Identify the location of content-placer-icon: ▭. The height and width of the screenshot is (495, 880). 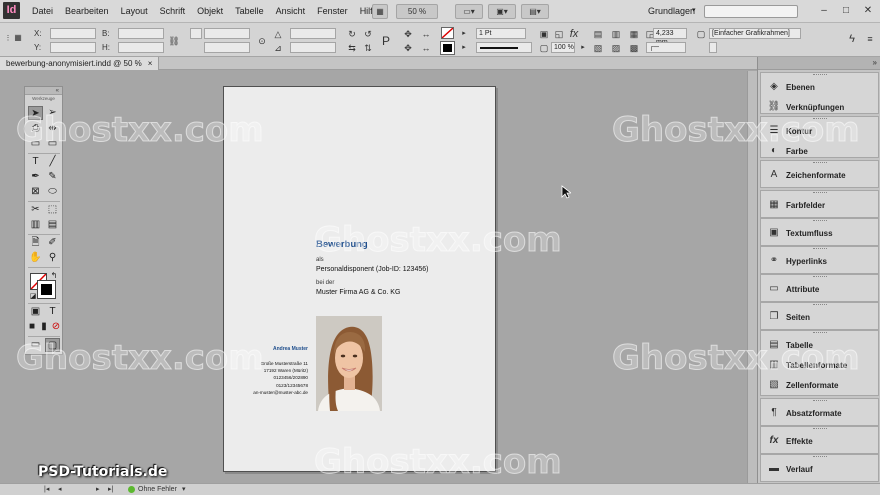
(52, 144).